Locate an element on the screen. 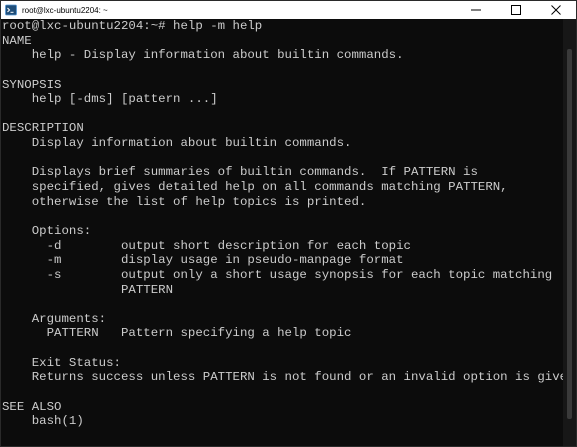 The height and width of the screenshot is (447, 577). minimize-button is located at coordinates (476, 10).